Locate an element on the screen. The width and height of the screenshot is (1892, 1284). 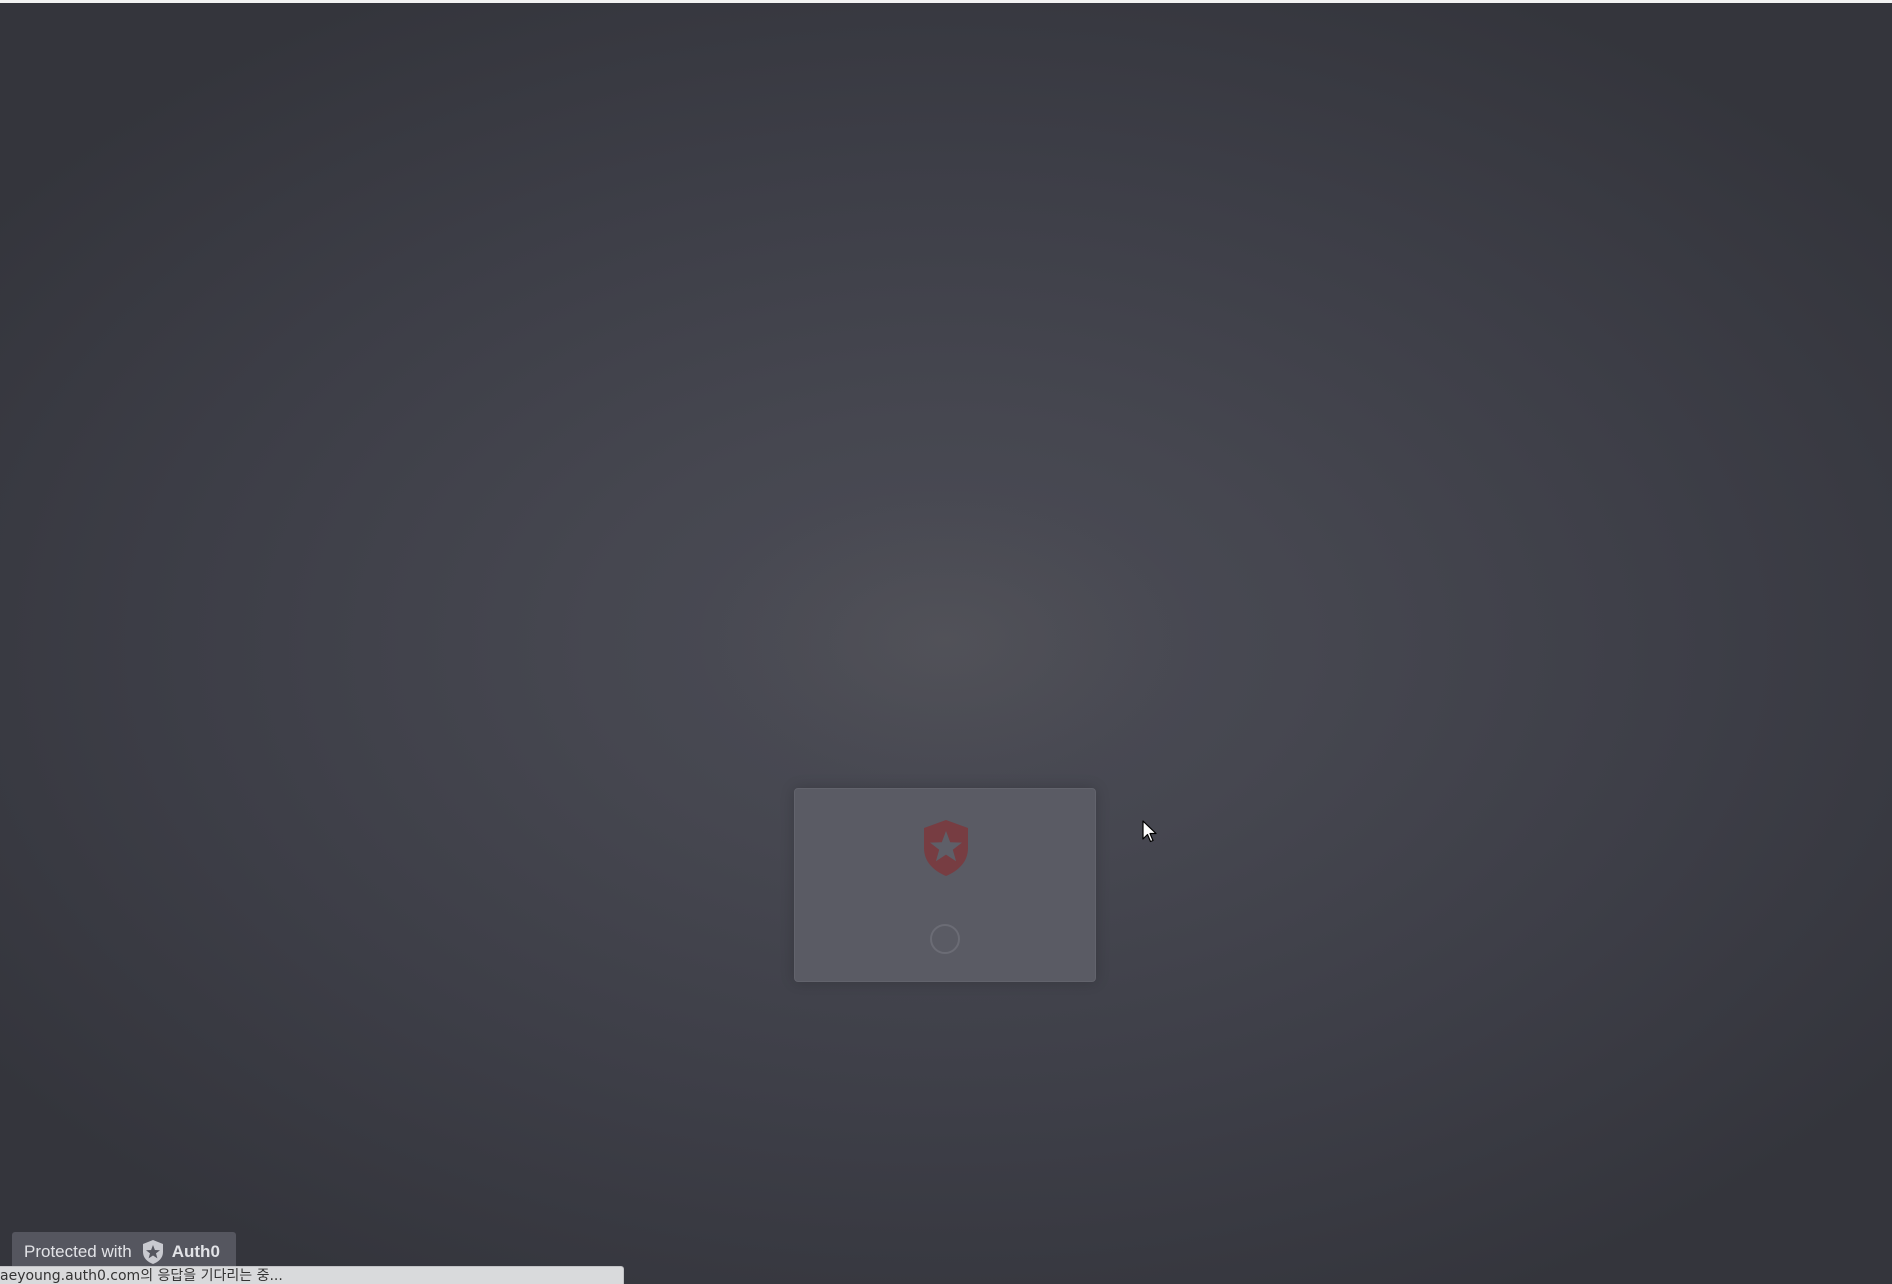
login-widget is located at coordinates (945, 885).